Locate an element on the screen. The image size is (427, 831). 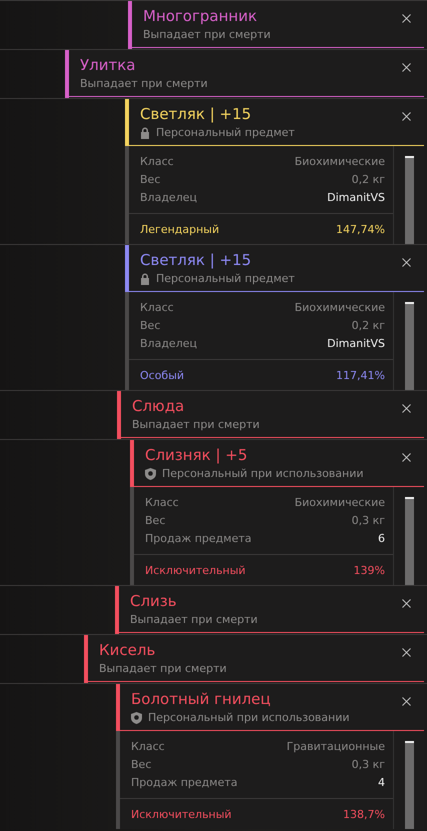
quality-value: 147,74% is located at coordinates (360, 229).